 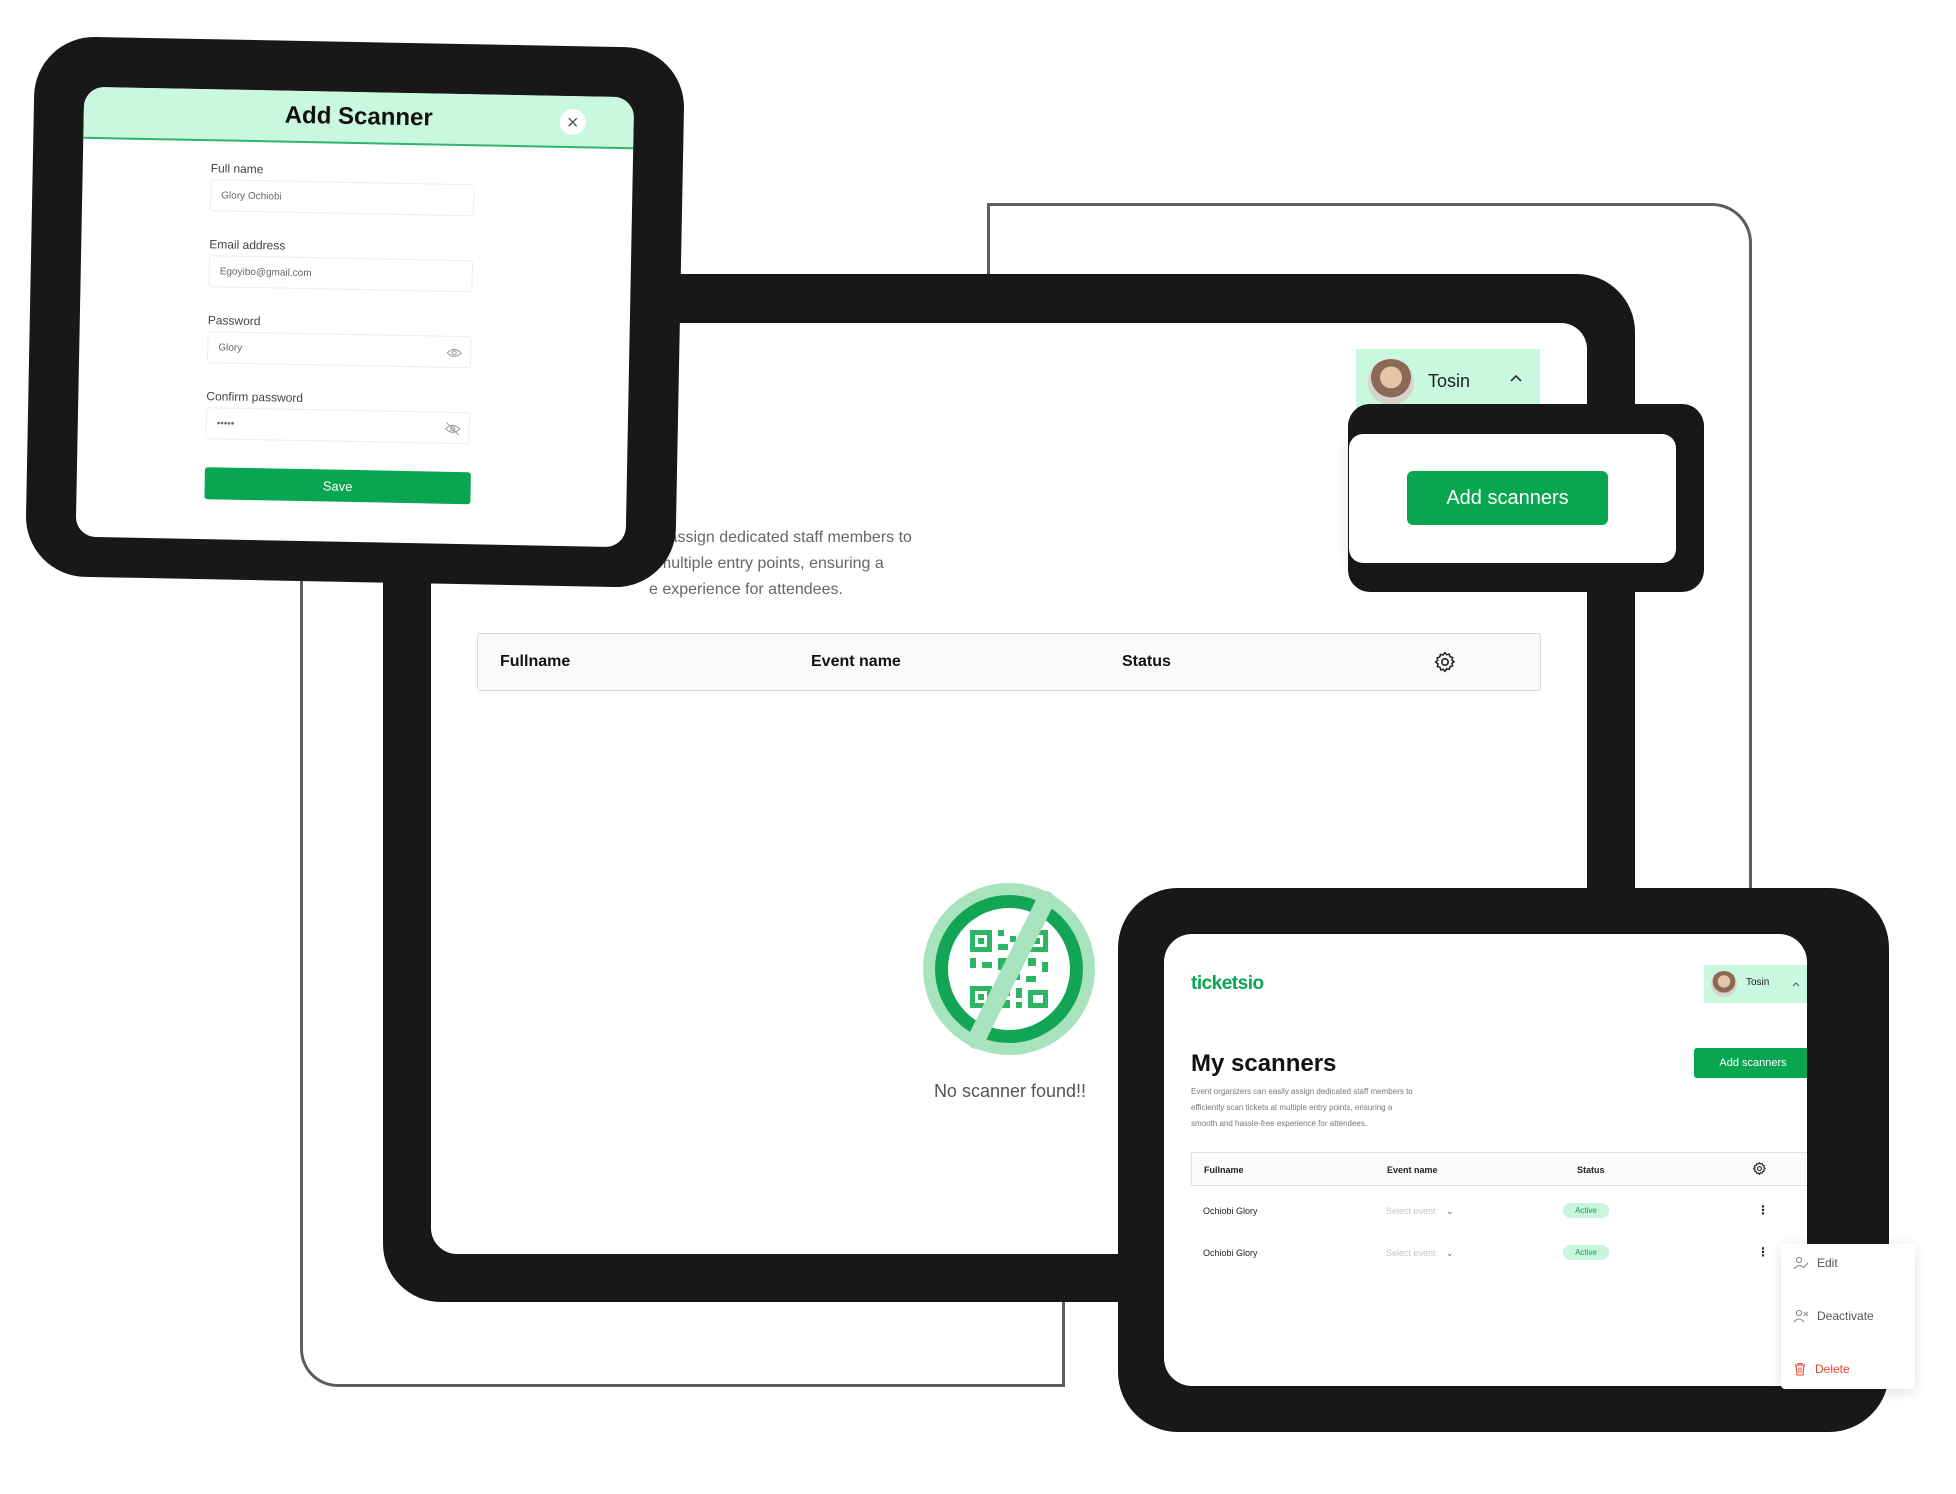 I want to click on user-menu-small: Tosin, so click(x=1755, y=984).